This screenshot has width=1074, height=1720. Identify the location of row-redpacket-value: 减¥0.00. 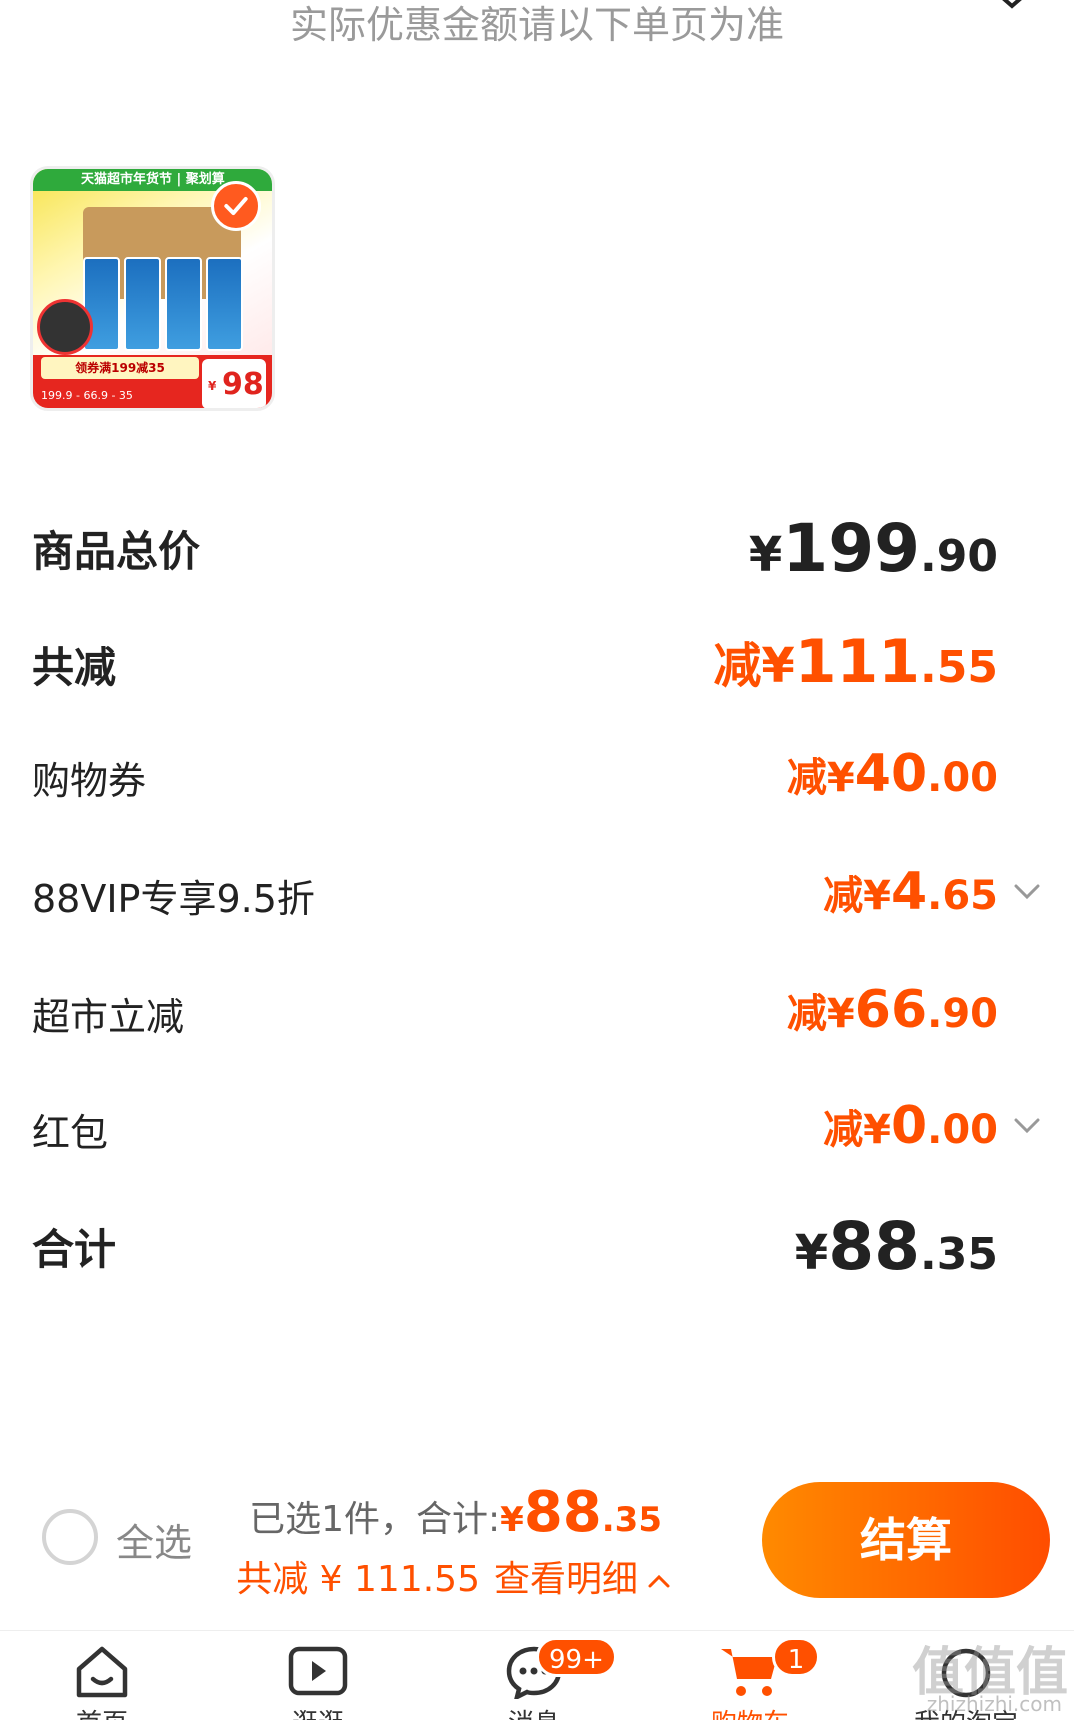
(910, 1126).